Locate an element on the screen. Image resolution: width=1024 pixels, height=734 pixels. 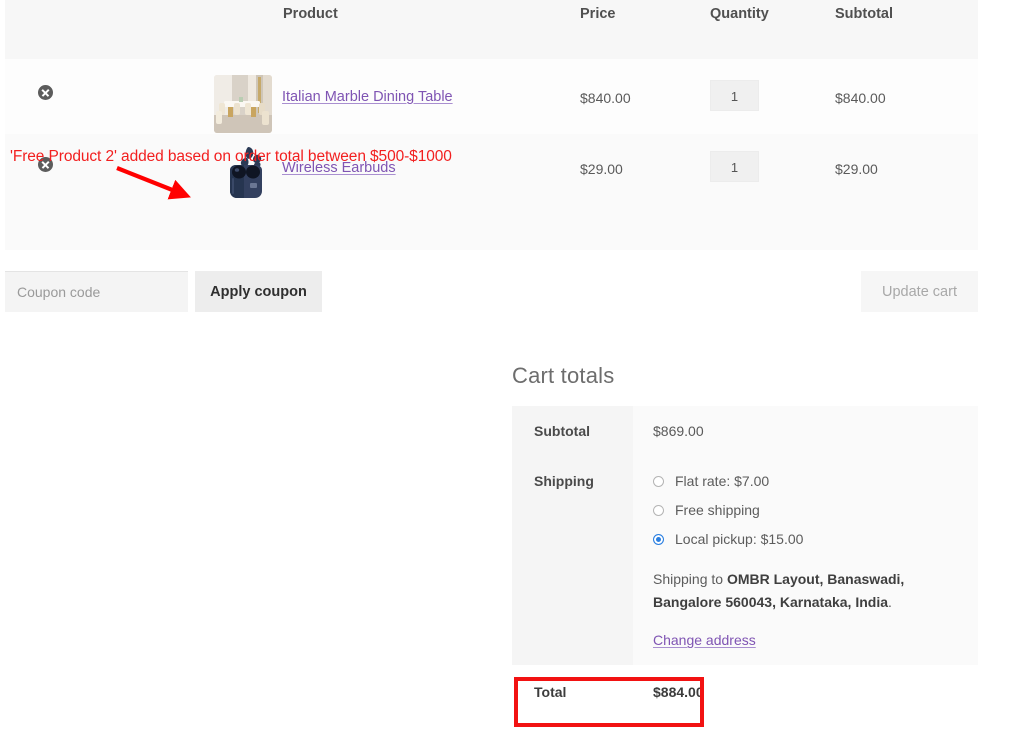
product-thumbnail-dining-table is located at coordinates (243, 104).